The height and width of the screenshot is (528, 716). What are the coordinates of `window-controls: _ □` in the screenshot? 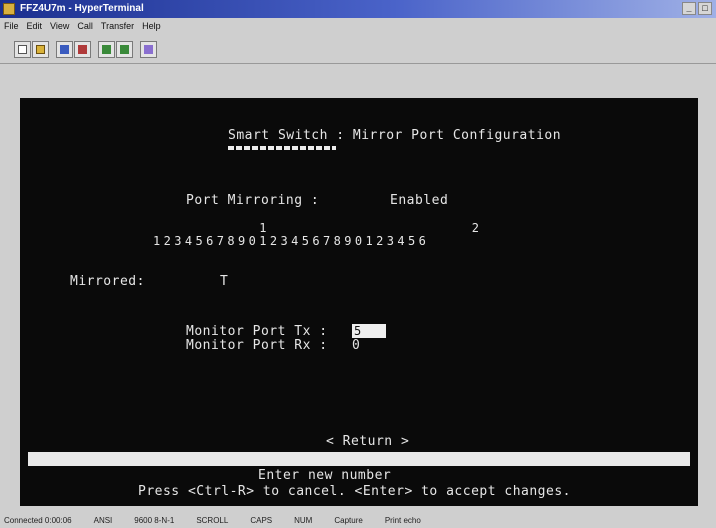 It's located at (697, 8).